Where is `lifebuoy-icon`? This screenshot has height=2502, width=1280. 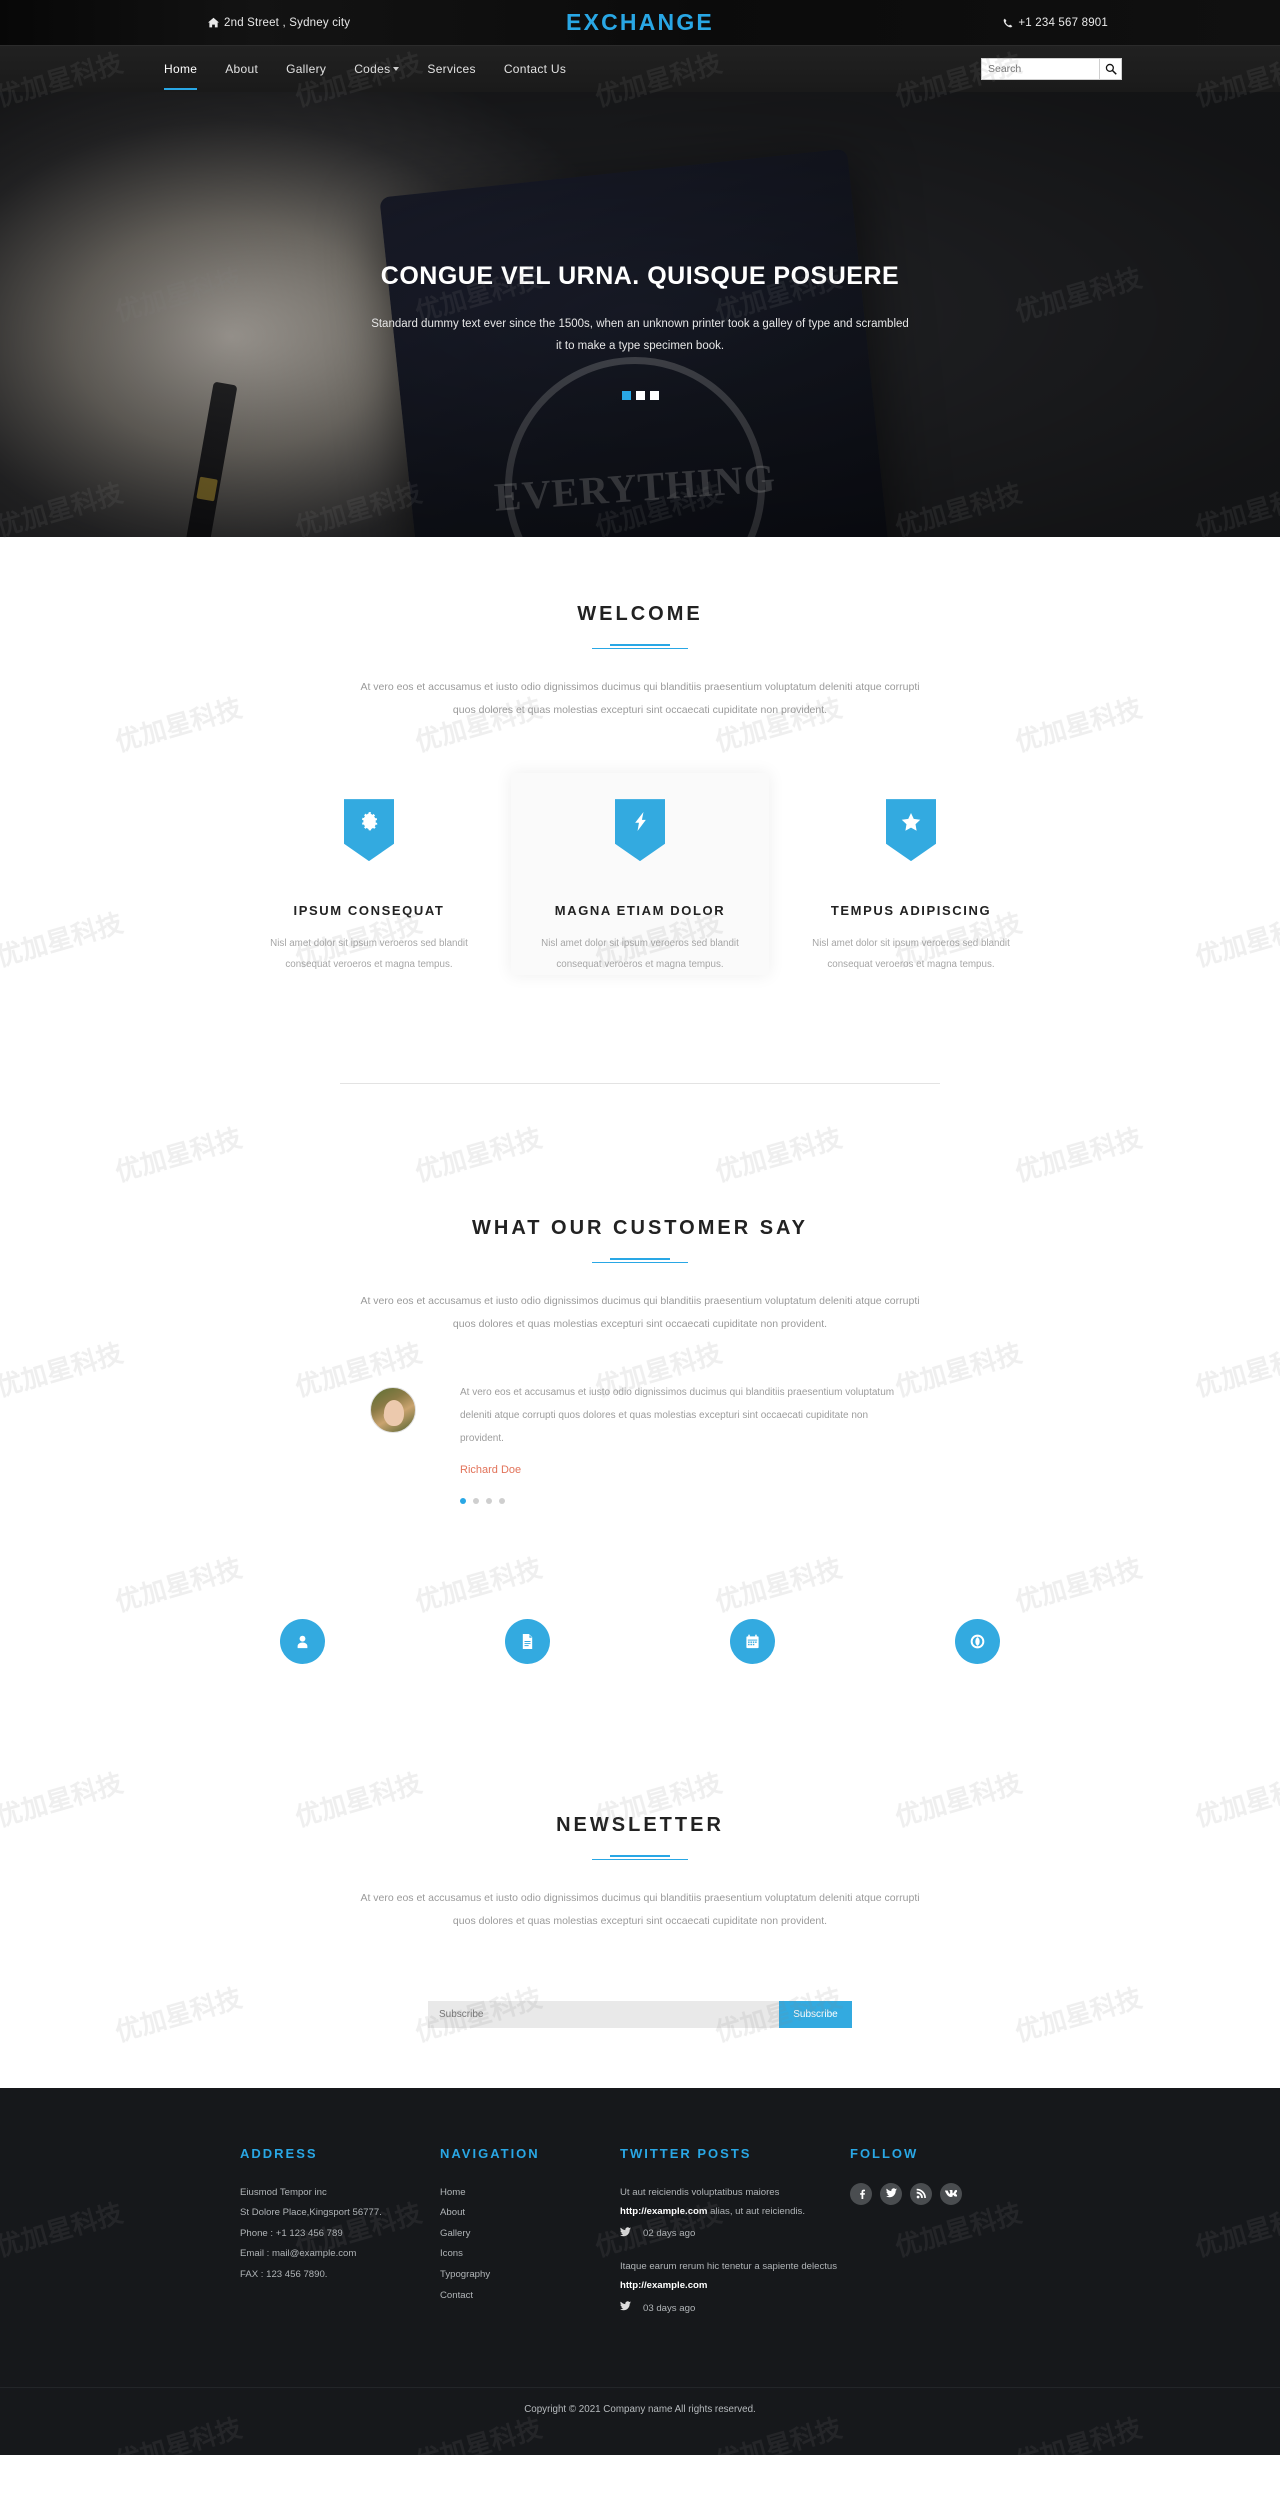
lifebuoy-icon is located at coordinates (977, 1642).